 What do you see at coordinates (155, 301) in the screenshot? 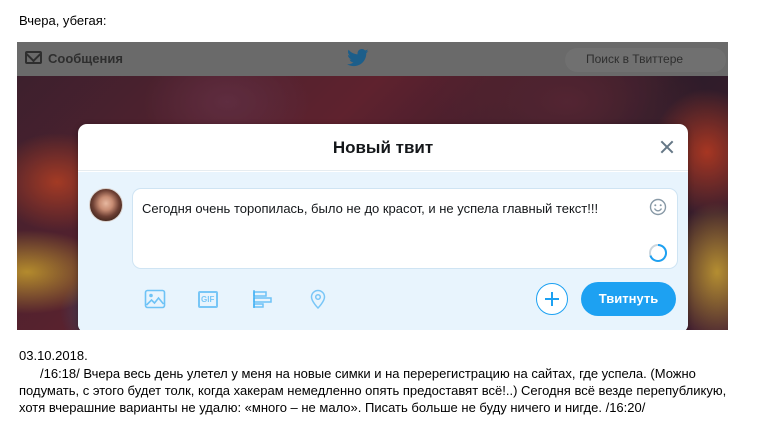
I see `image-icon` at bounding box center [155, 301].